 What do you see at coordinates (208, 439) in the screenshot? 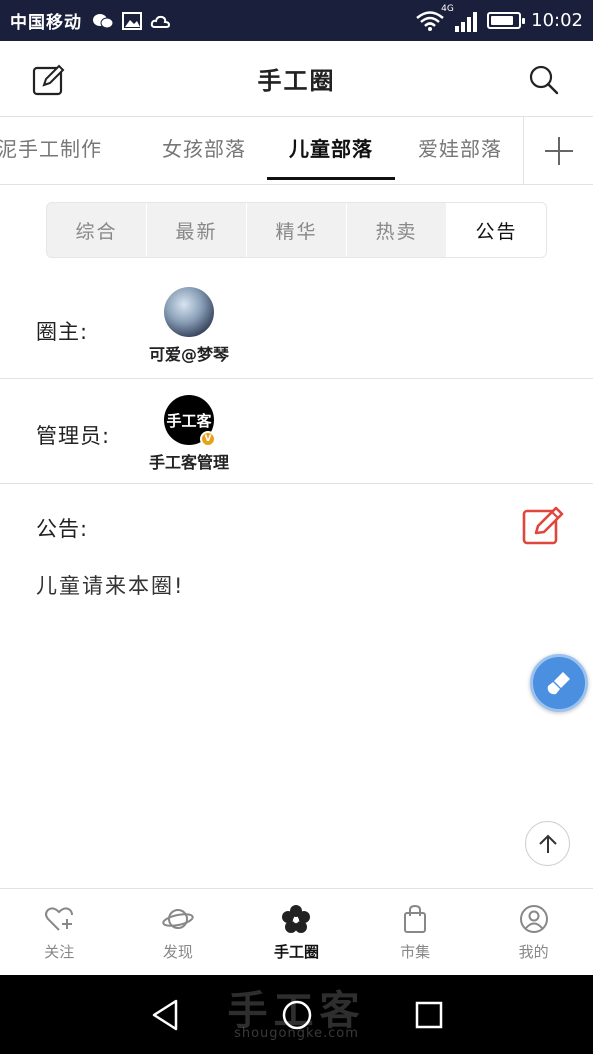
I see `verified-badge: V` at bounding box center [208, 439].